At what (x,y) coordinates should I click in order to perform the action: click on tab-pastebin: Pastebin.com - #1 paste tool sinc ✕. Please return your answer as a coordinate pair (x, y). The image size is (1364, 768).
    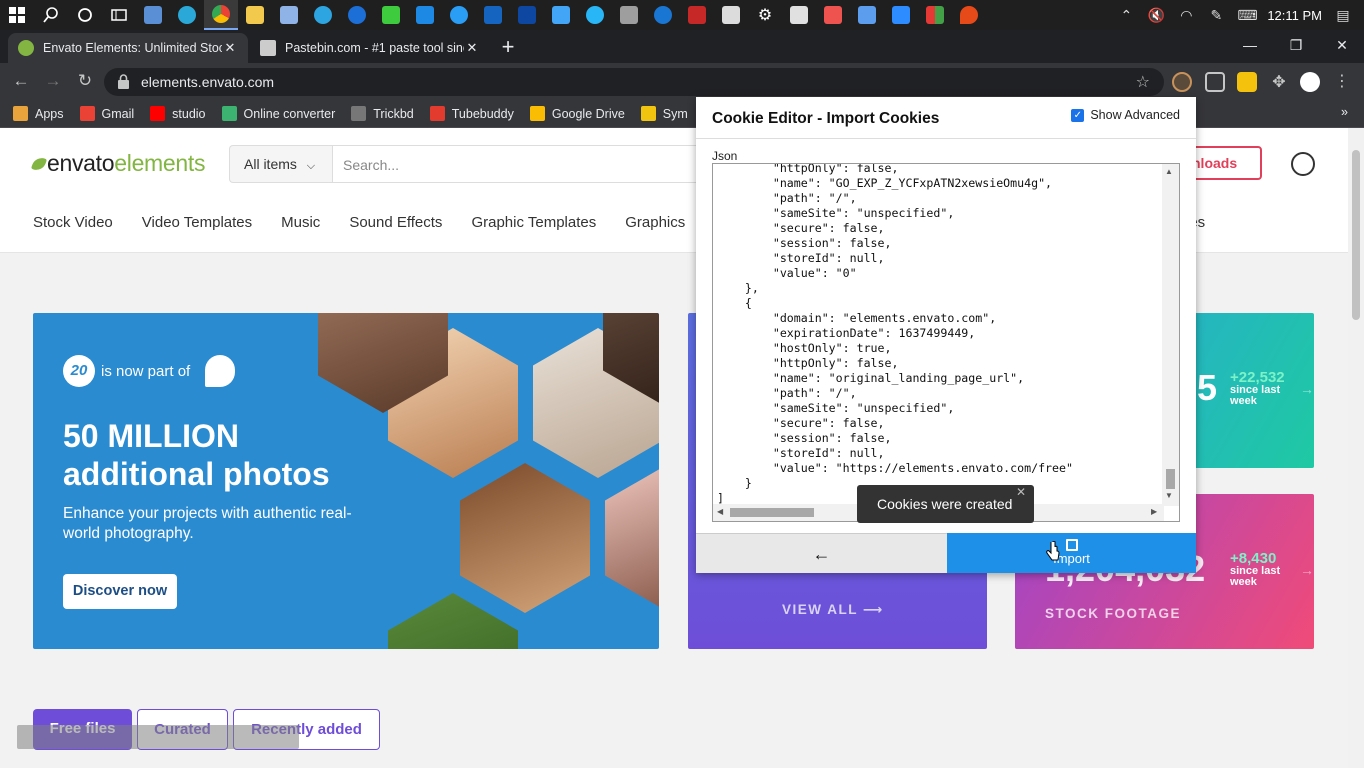
    Looking at the image, I should click on (370, 48).